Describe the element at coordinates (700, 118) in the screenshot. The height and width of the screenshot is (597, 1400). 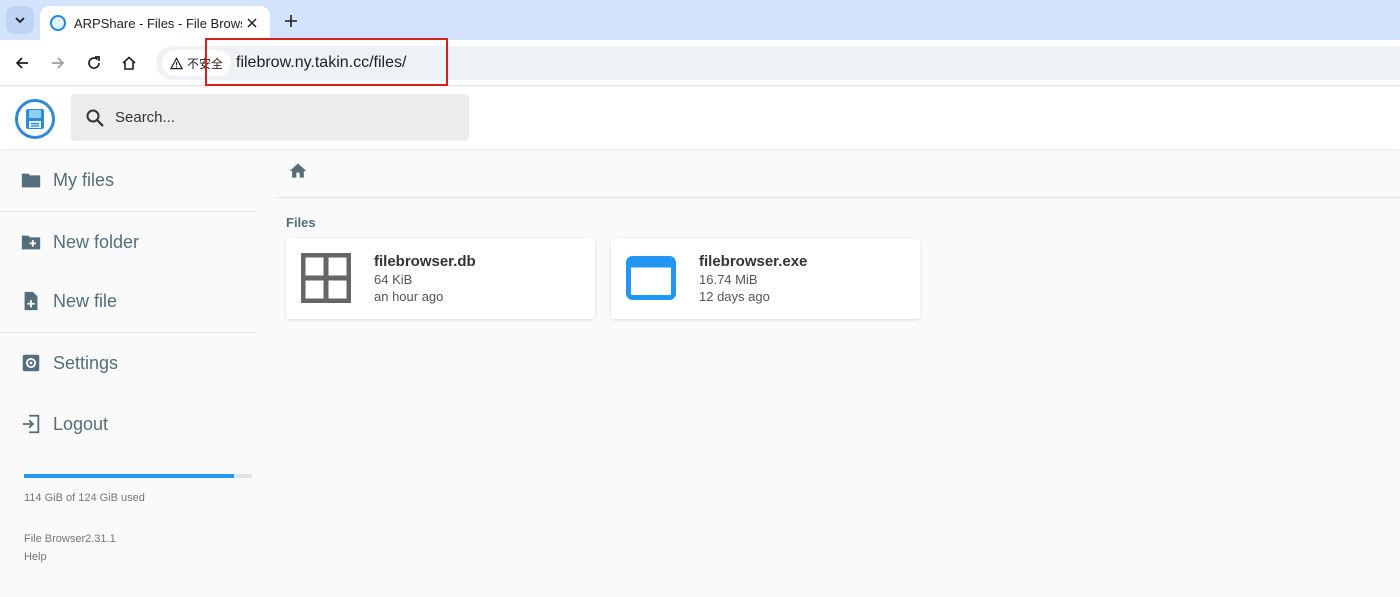
I see `app-header` at that location.